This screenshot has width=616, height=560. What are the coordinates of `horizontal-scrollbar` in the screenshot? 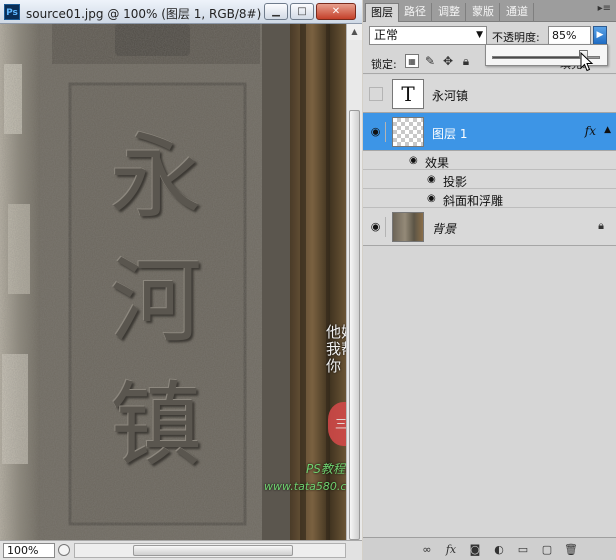 It's located at (210, 550).